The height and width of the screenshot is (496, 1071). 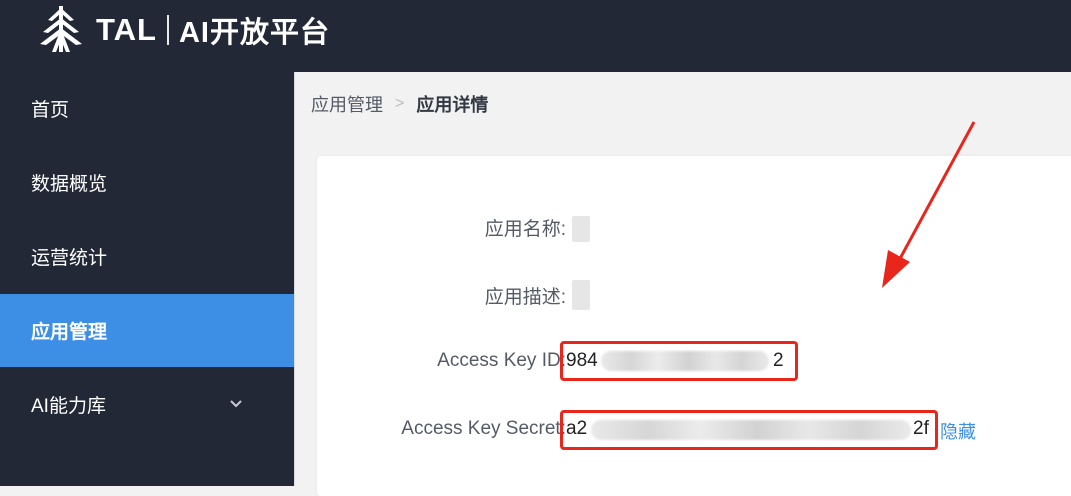 I want to click on tree-logo-icon, so click(x=61, y=29).